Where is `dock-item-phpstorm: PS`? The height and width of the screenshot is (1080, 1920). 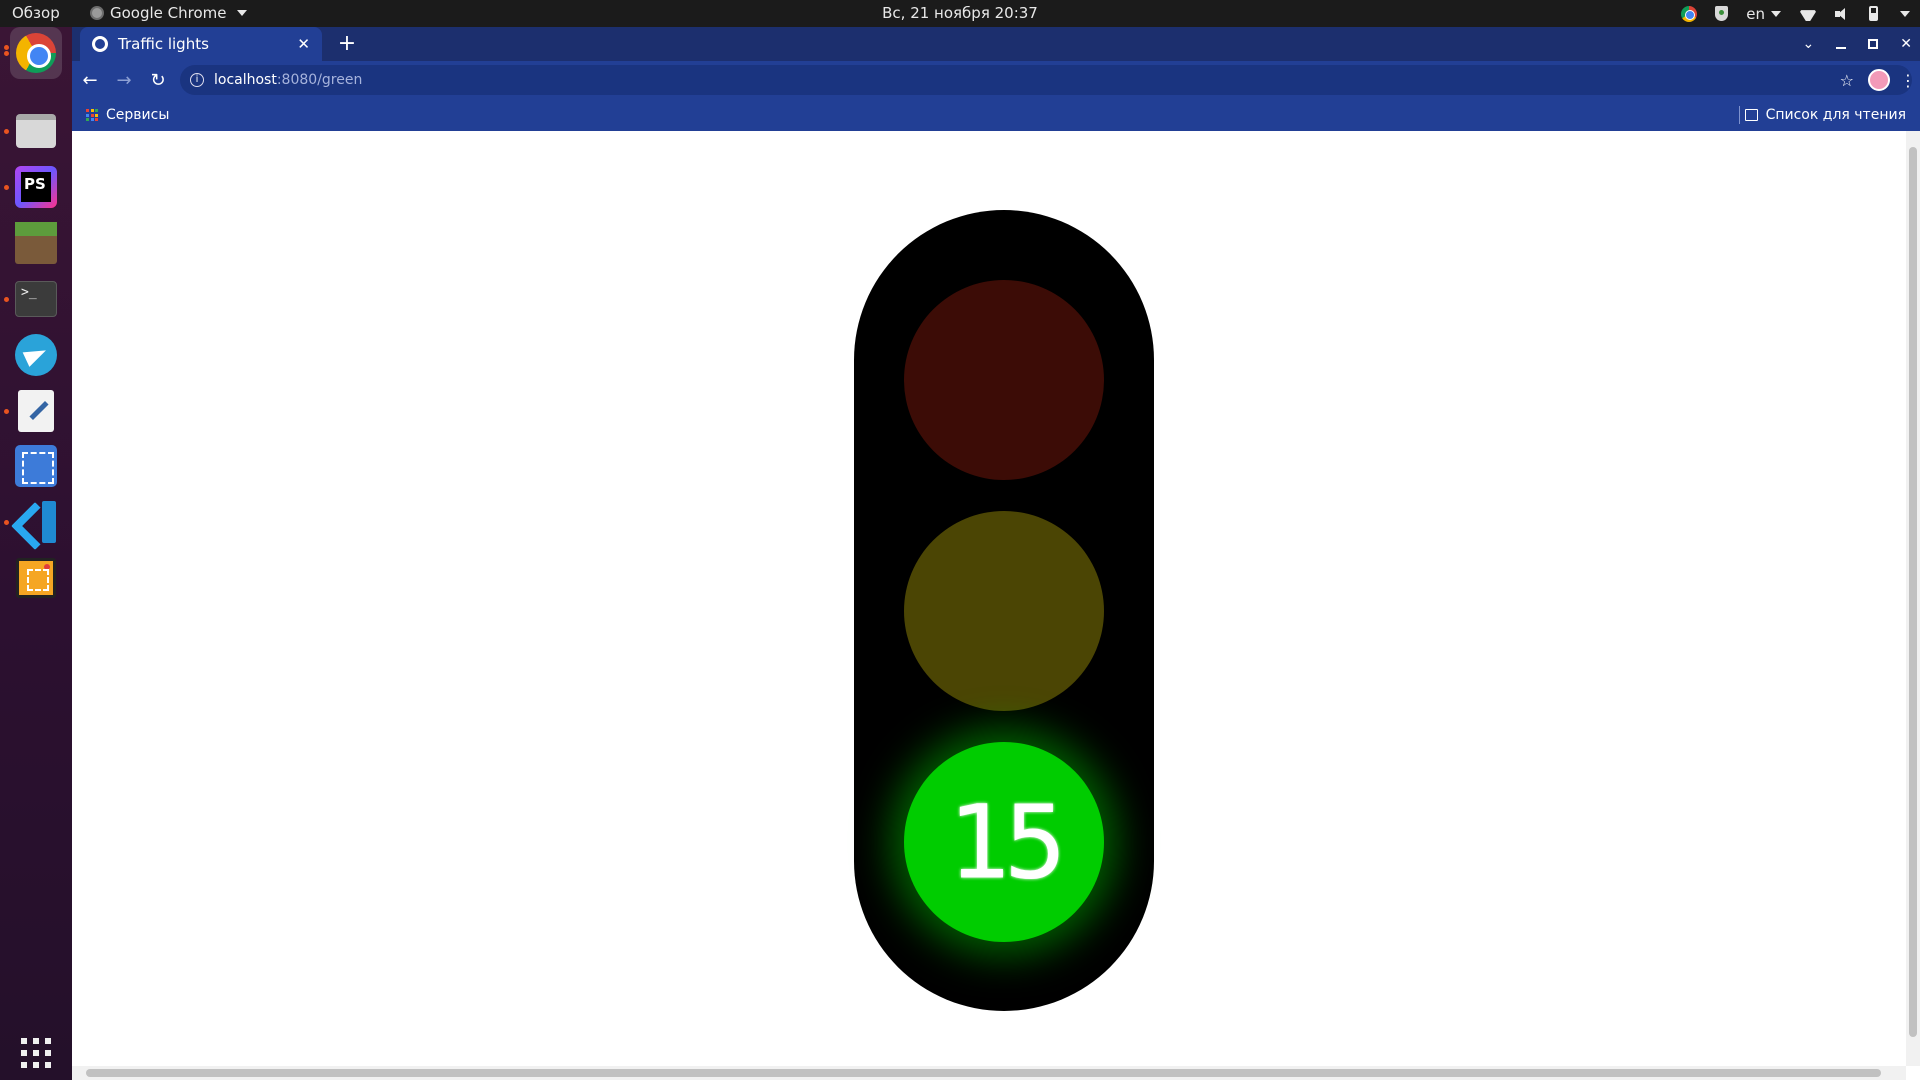 dock-item-phpstorm: PS is located at coordinates (36, 187).